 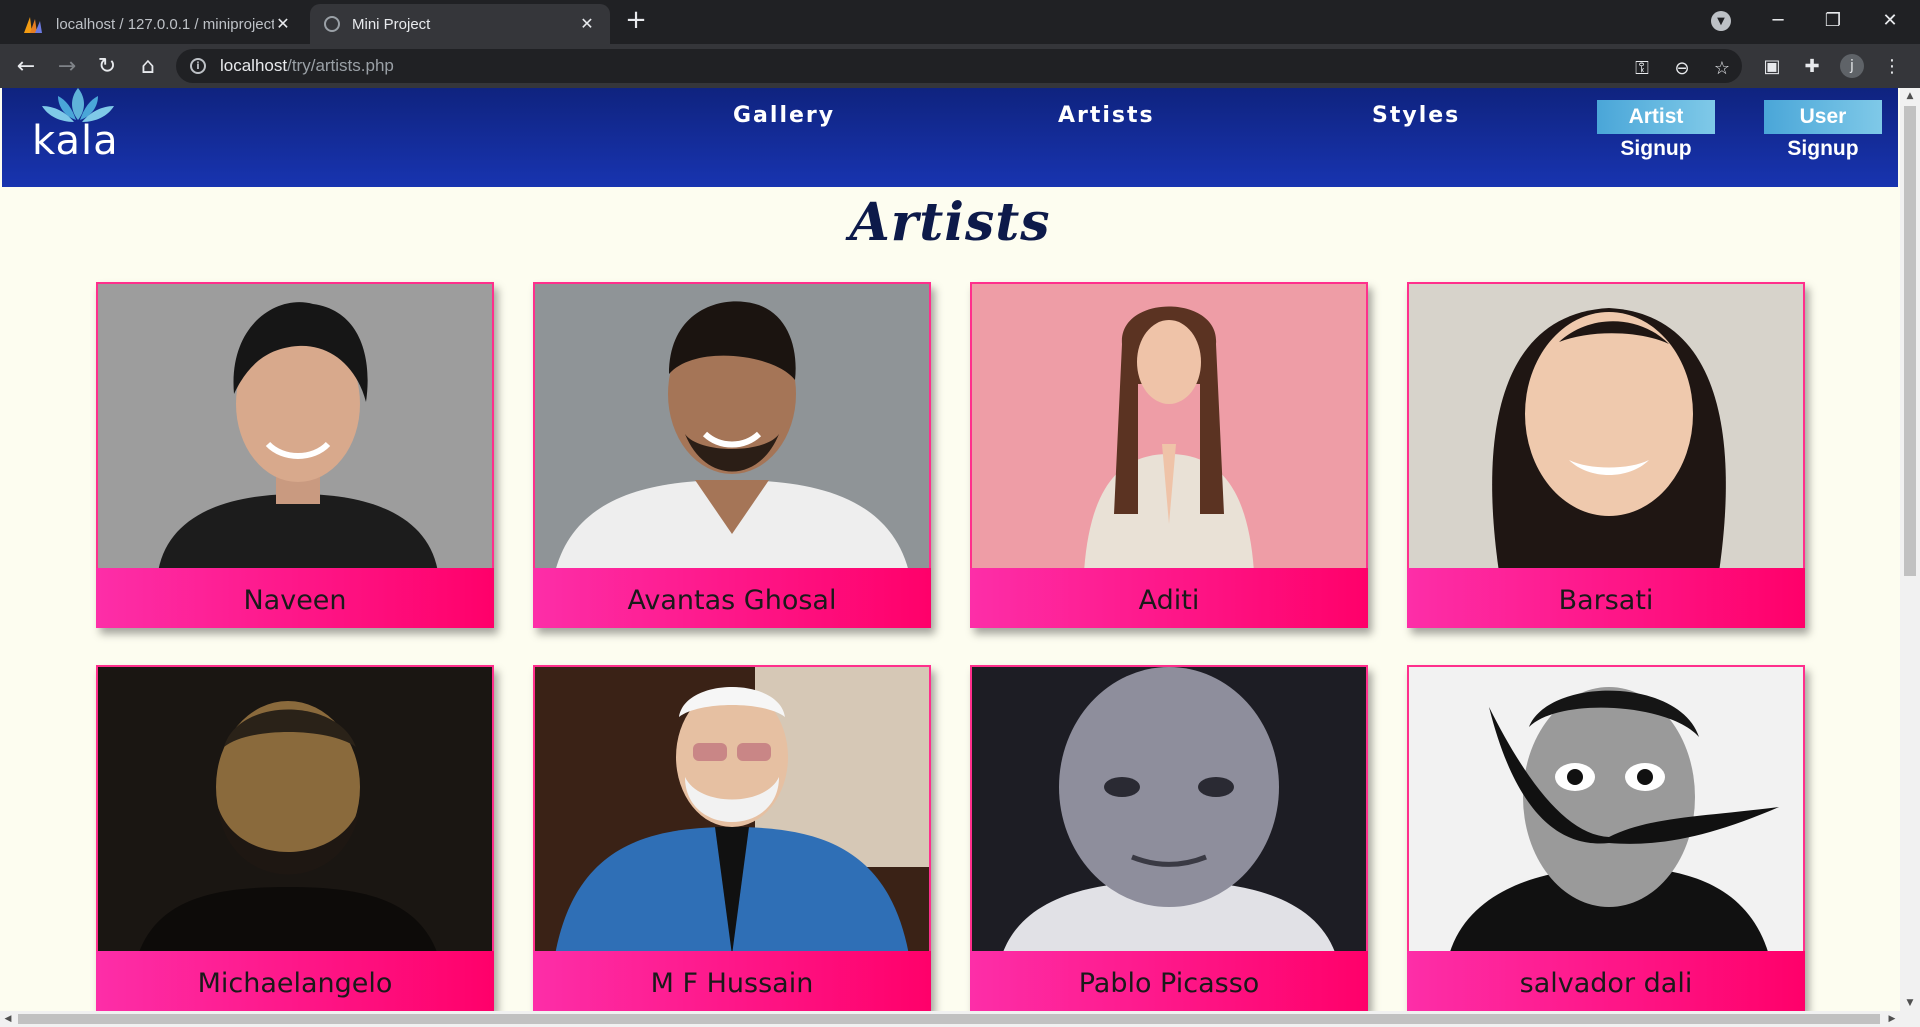 I want to click on home-icon: ⌂, so click(x=148, y=66).